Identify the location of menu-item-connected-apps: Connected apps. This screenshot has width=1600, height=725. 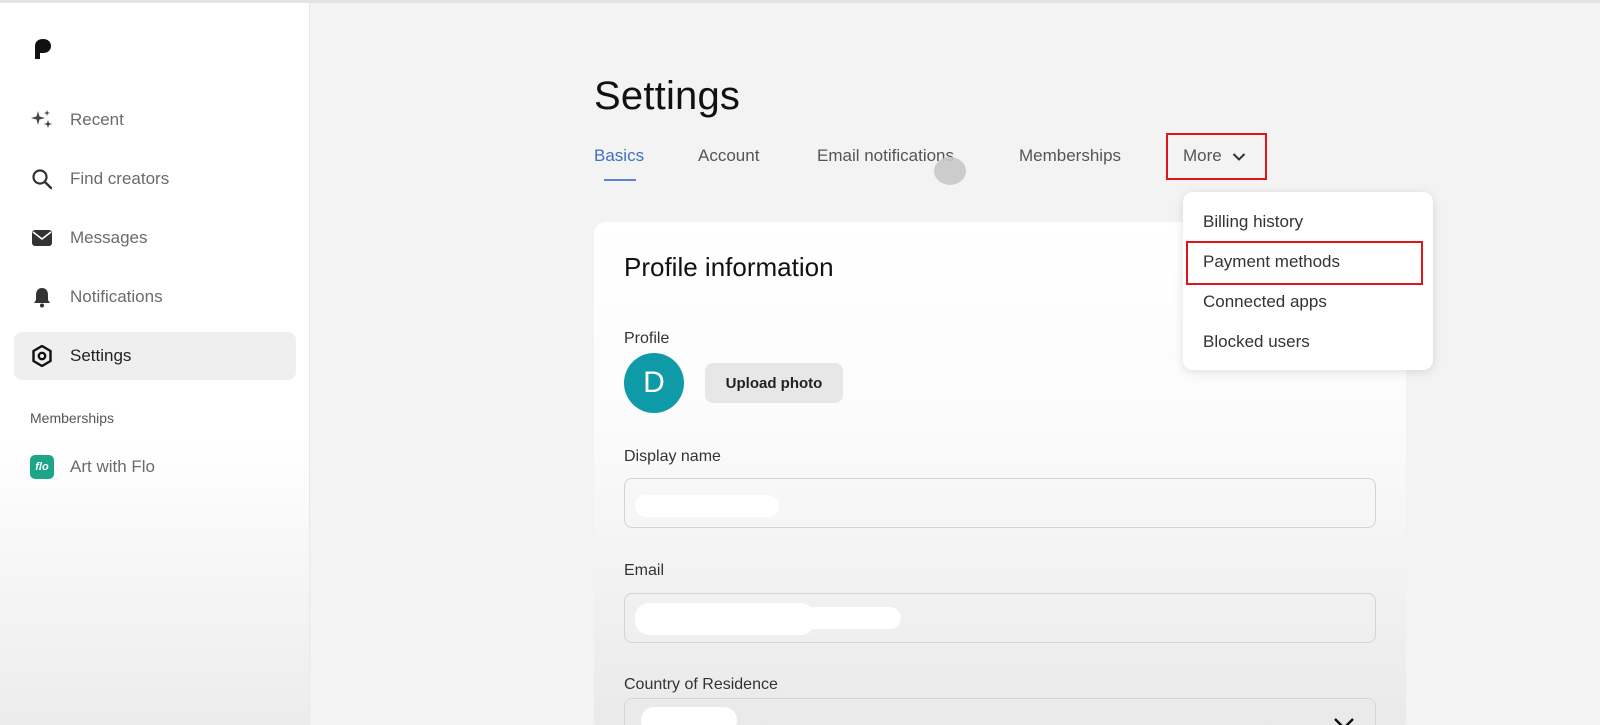
(1265, 302).